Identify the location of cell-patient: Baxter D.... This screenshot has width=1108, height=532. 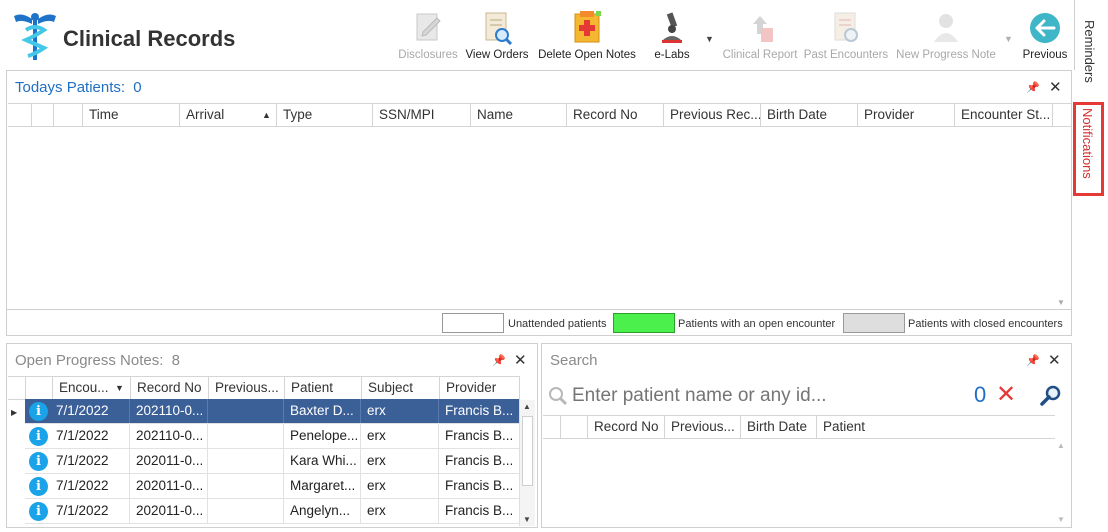
(322, 411).